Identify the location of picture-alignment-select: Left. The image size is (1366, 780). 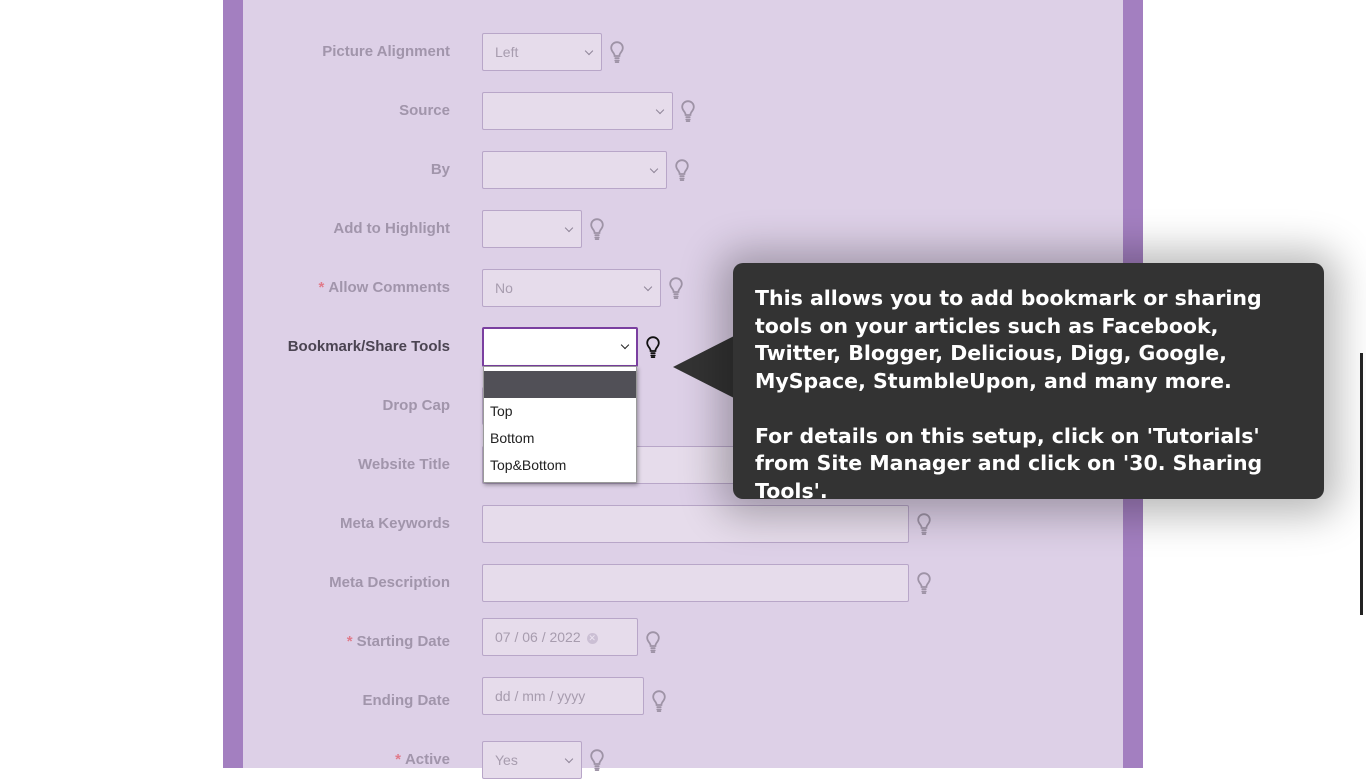
(542, 52).